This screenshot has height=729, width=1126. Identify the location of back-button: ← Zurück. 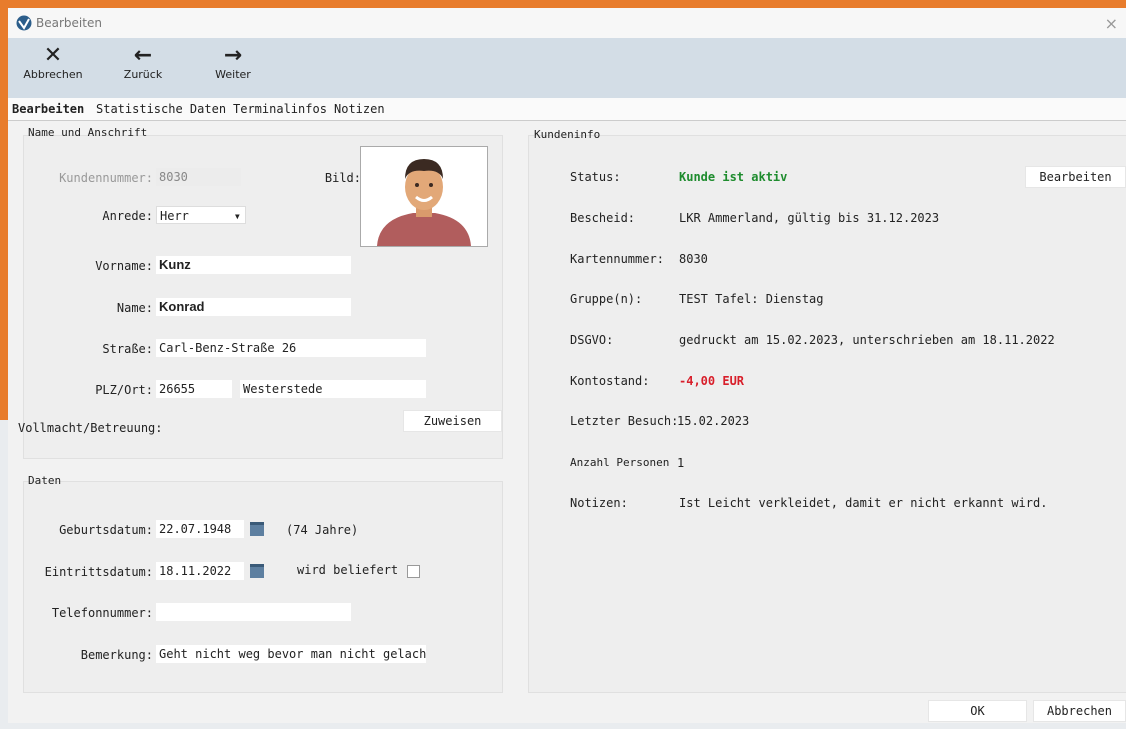
(143, 62).